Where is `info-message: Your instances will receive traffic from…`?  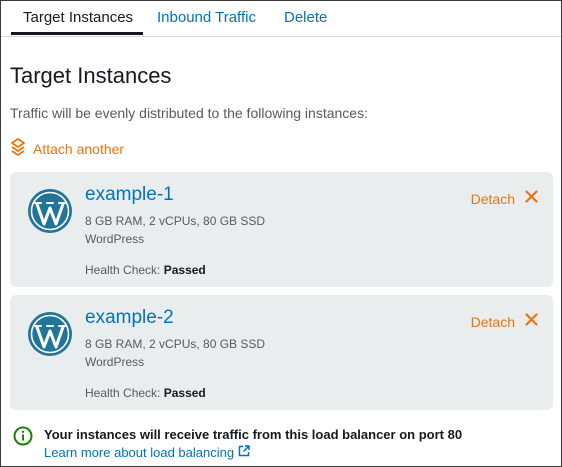
info-message: Your instances will receive traffic from… is located at coordinates (253, 434).